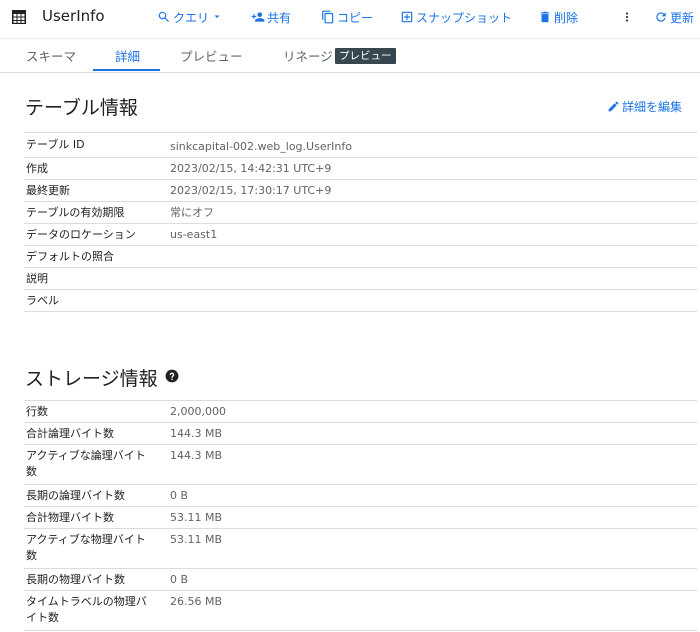 This screenshot has width=700, height=632. What do you see at coordinates (211, 55) in the screenshot?
I see `tab-preview: プレビュー` at bounding box center [211, 55].